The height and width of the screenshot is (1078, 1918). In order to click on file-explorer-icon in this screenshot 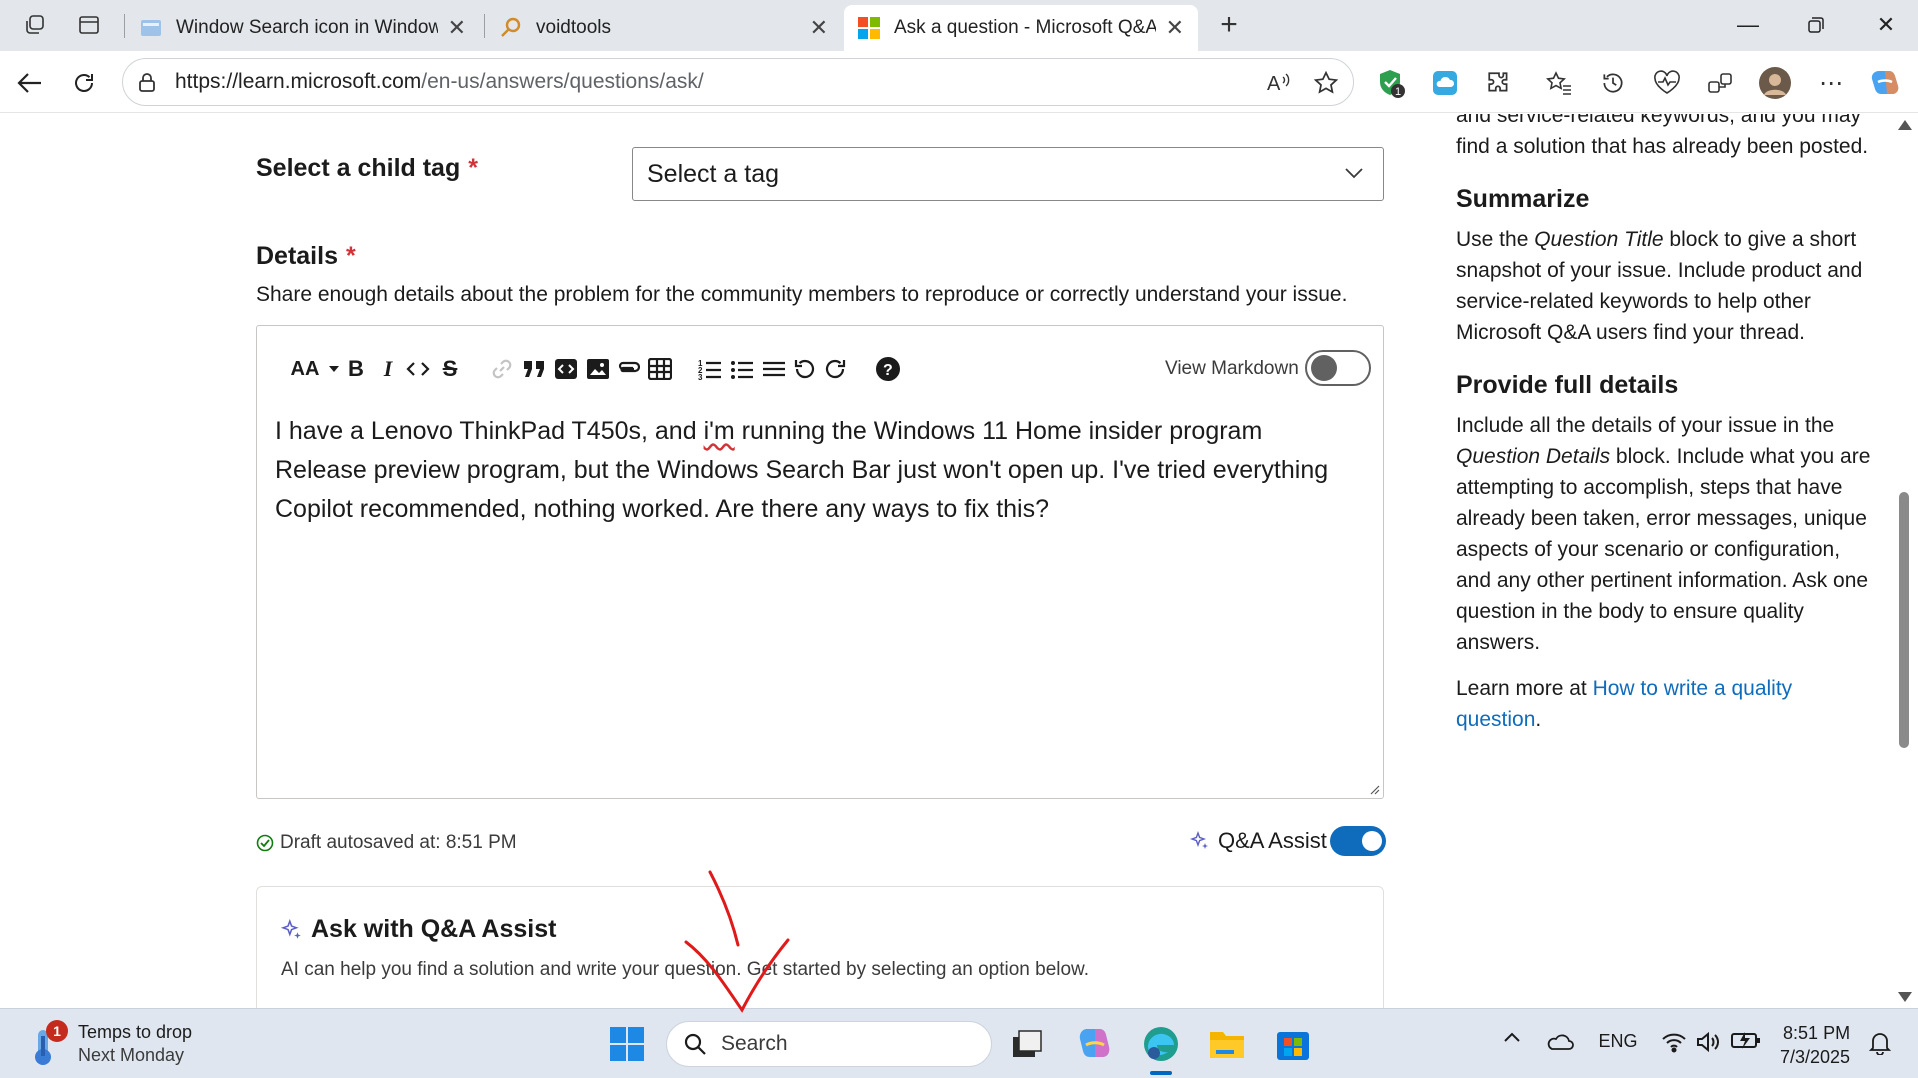, I will do `click(1227, 1044)`.